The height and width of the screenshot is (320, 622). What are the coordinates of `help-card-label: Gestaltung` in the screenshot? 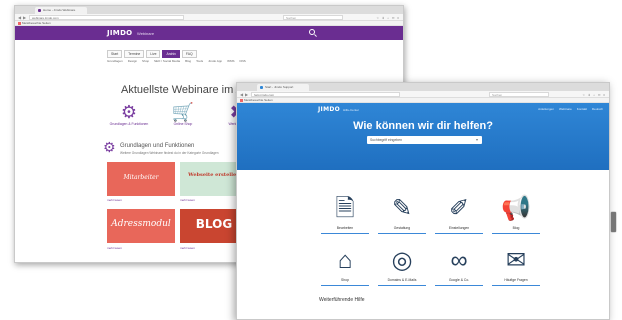 It's located at (402, 228).